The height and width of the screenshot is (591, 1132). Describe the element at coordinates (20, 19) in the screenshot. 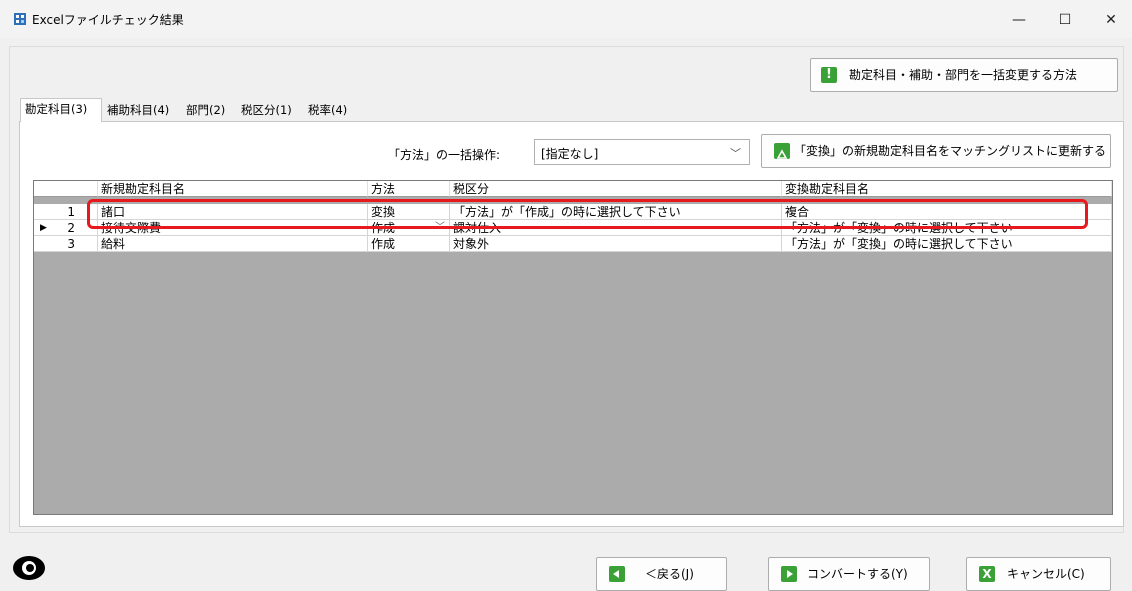

I see `app-icon` at that location.